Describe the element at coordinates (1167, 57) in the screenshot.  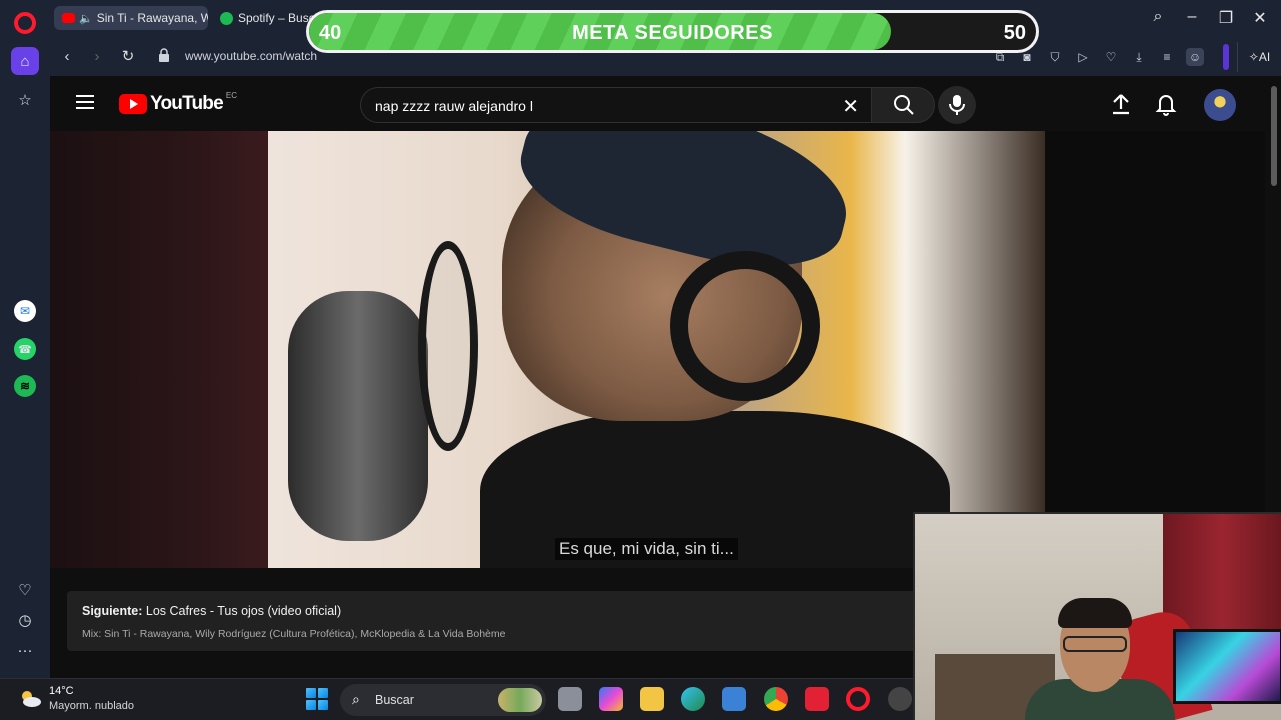
I see `menu-icon: ≡` at that location.